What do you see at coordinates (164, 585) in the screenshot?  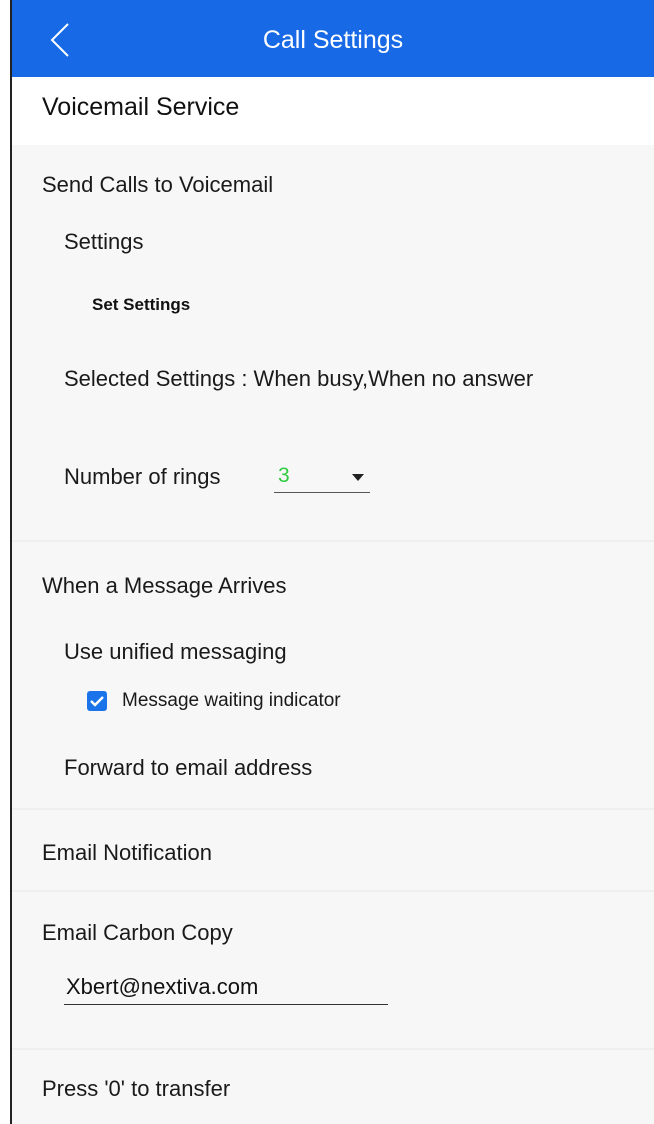 I see `message-arrives-heading: When a Message Arrives` at bounding box center [164, 585].